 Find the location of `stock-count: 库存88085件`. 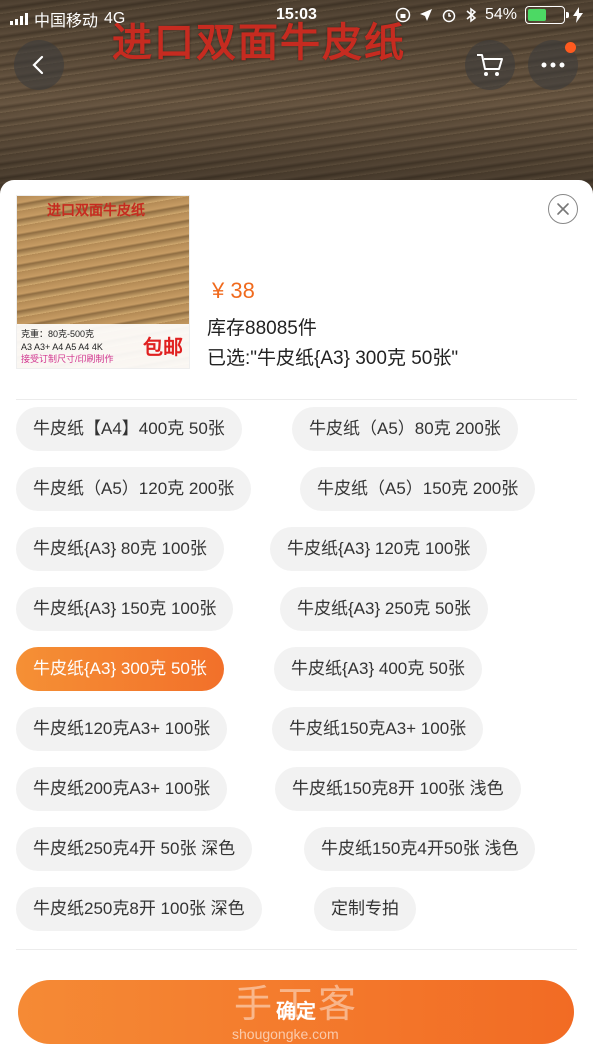

stock-count: 库存88085件 is located at coordinates (262, 328).